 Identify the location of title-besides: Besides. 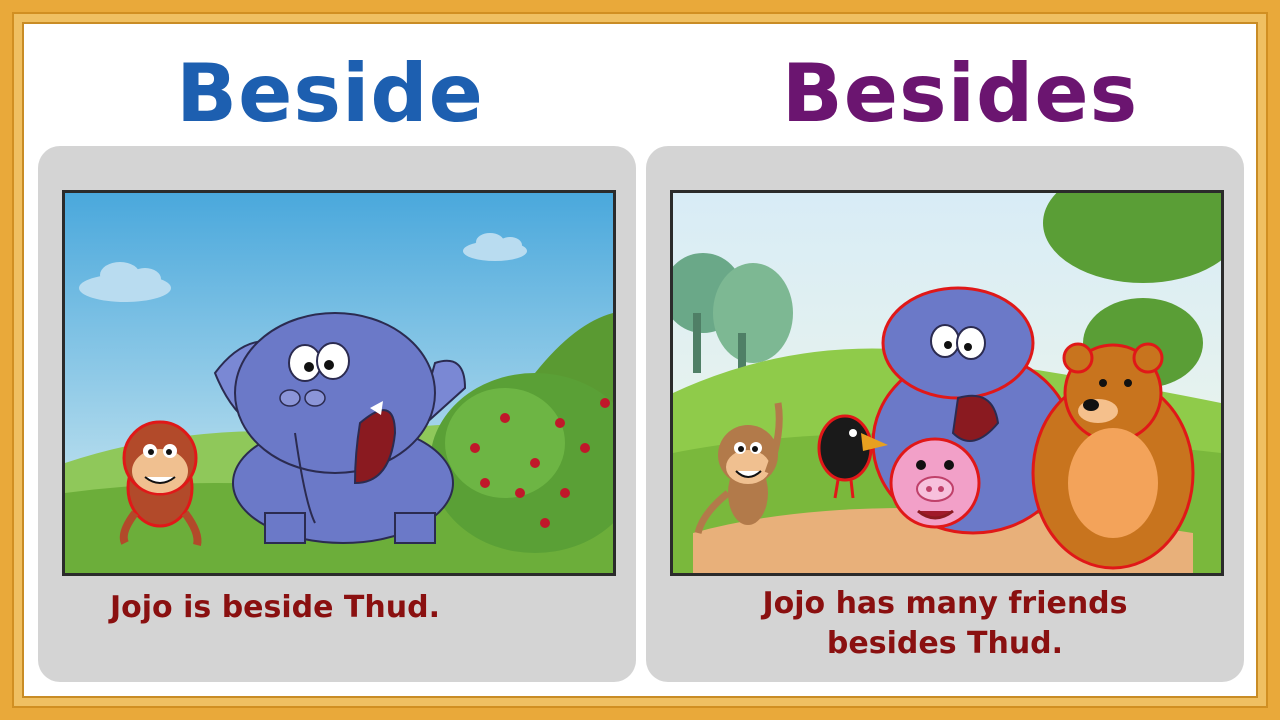
(960, 93).